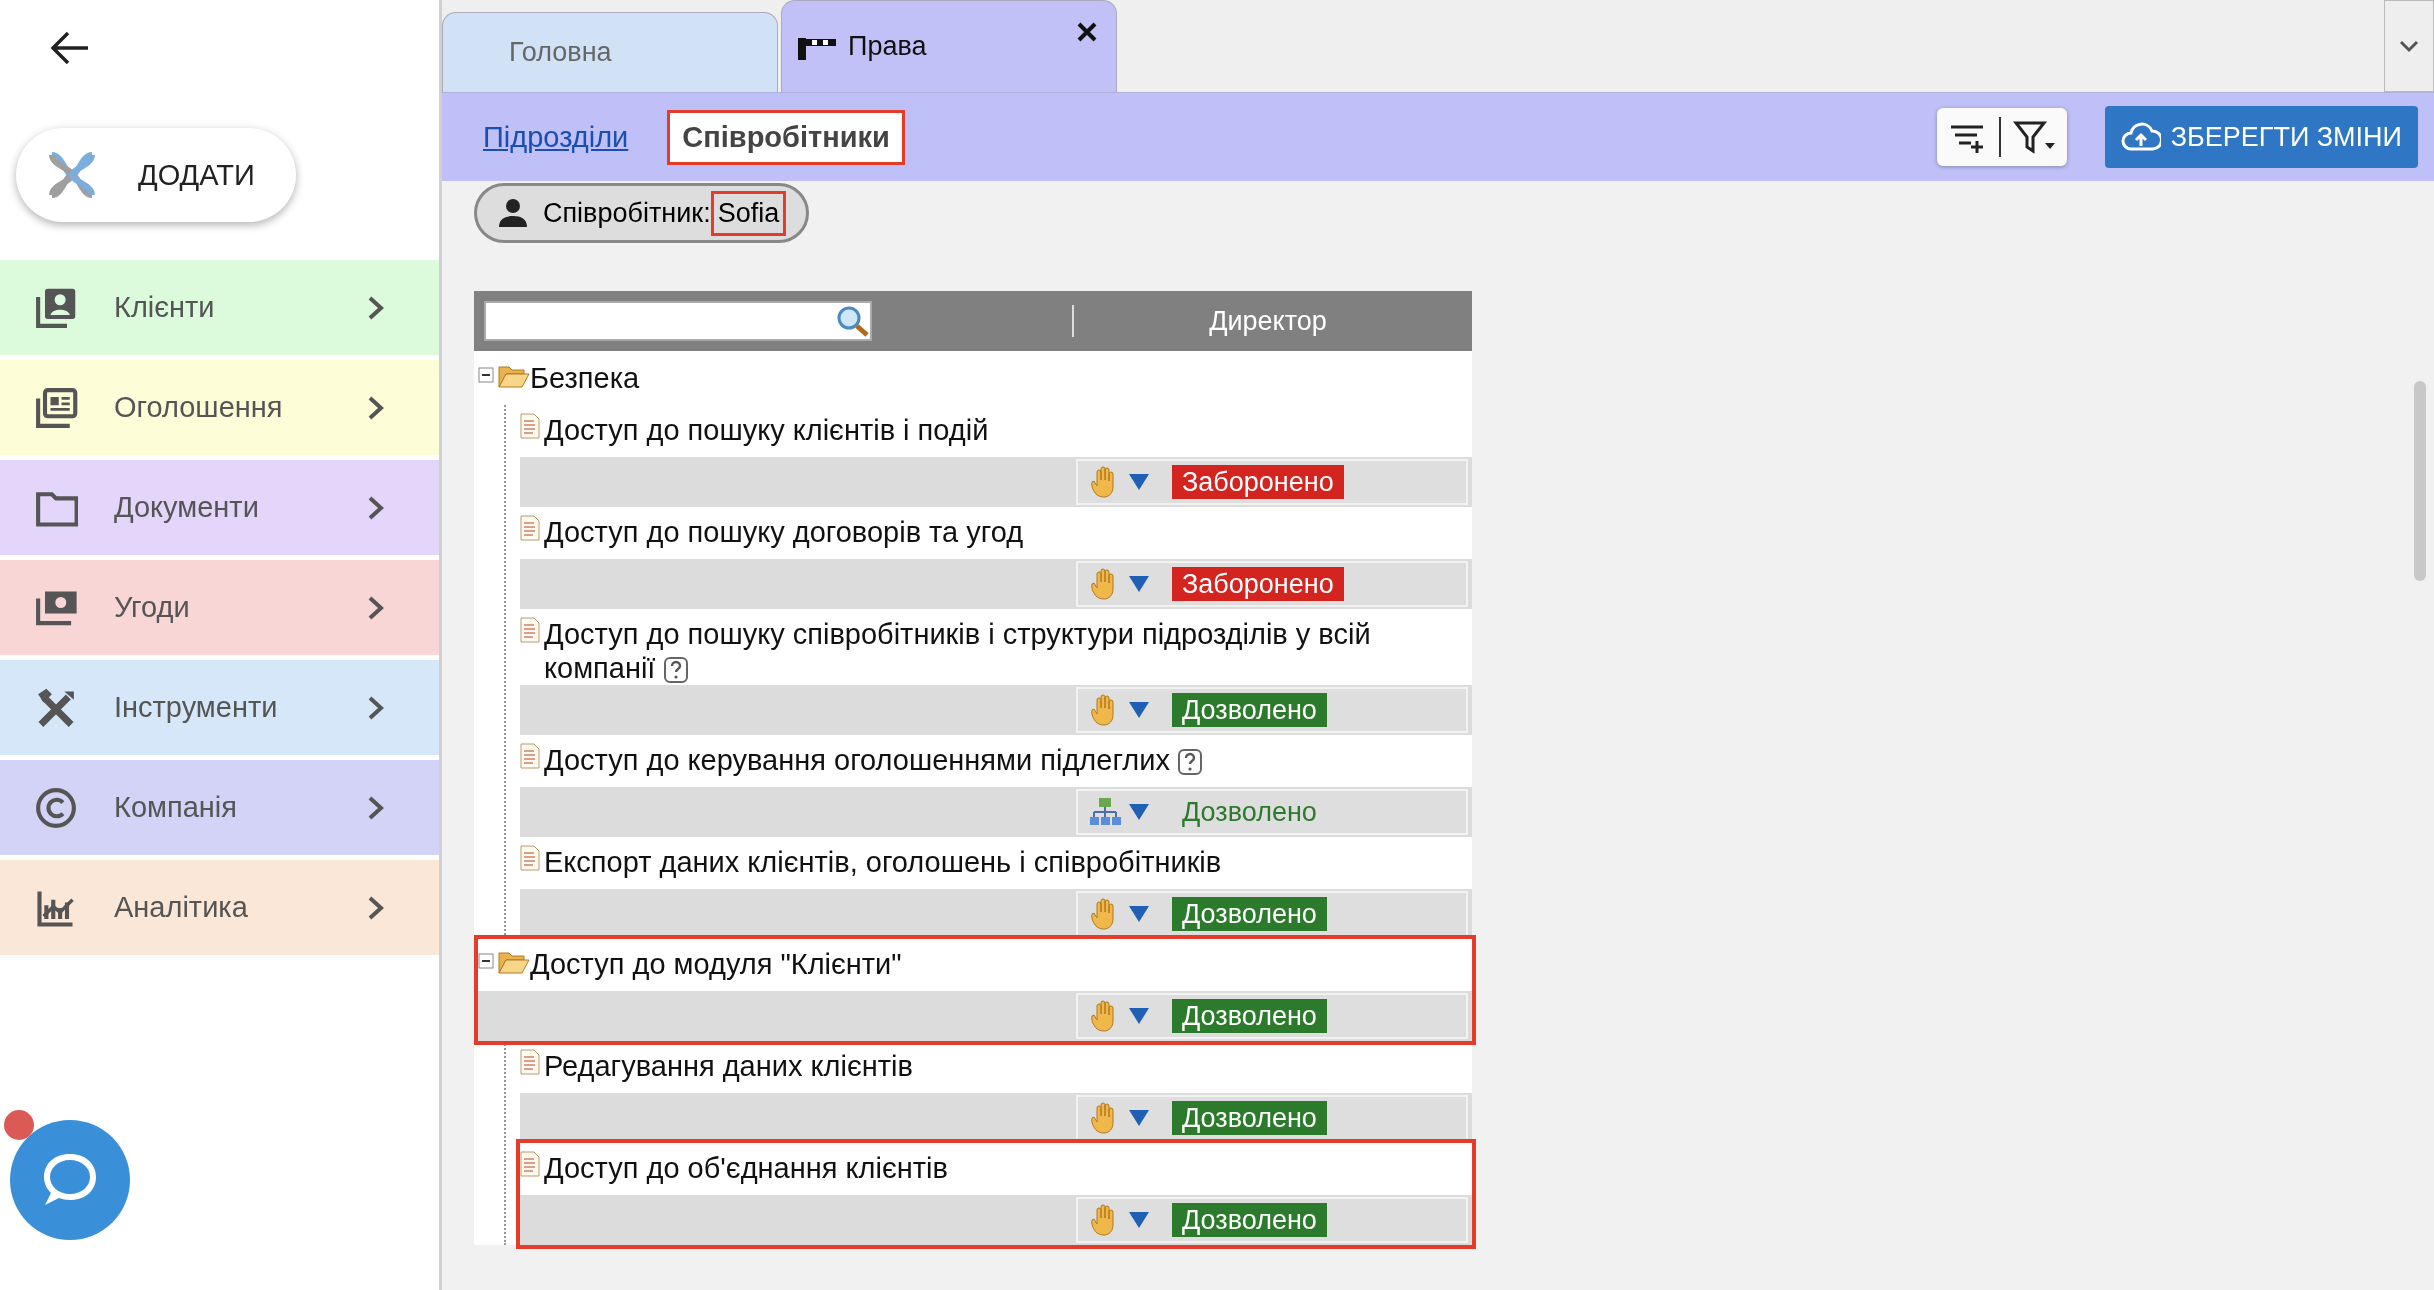 This screenshot has width=2434, height=1290. What do you see at coordinates (786, 137) in the screenshot?
I see `subtab: Співробітники` at bounding box center [786, 137].